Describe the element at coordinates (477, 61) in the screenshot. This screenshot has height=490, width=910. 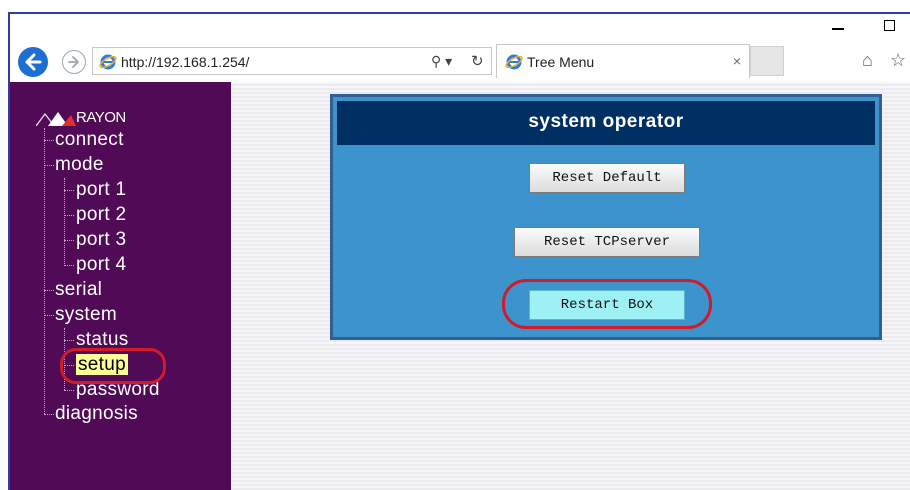
I see `refresh-icon: ↻` at that location.